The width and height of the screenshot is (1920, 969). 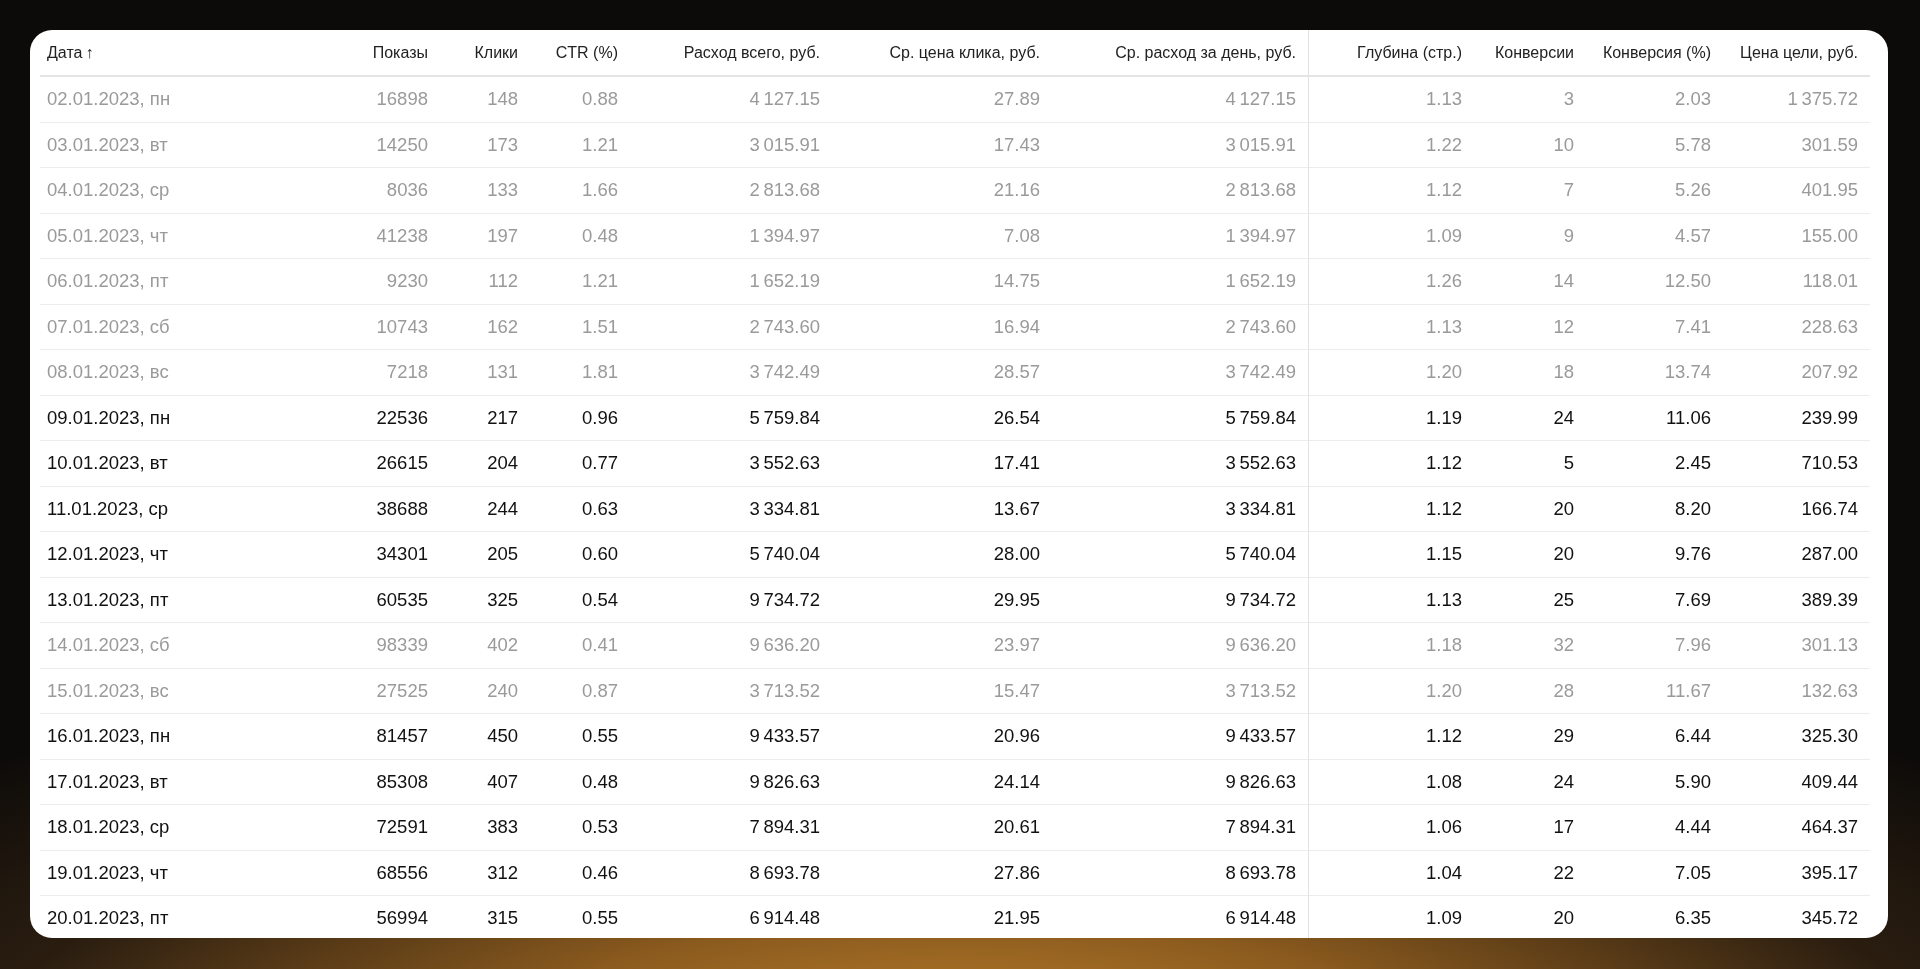 What do you see at coordinates (370, 691) in the screenshot?
I see `table-cell: 27525` at bounding box center [370, 691].